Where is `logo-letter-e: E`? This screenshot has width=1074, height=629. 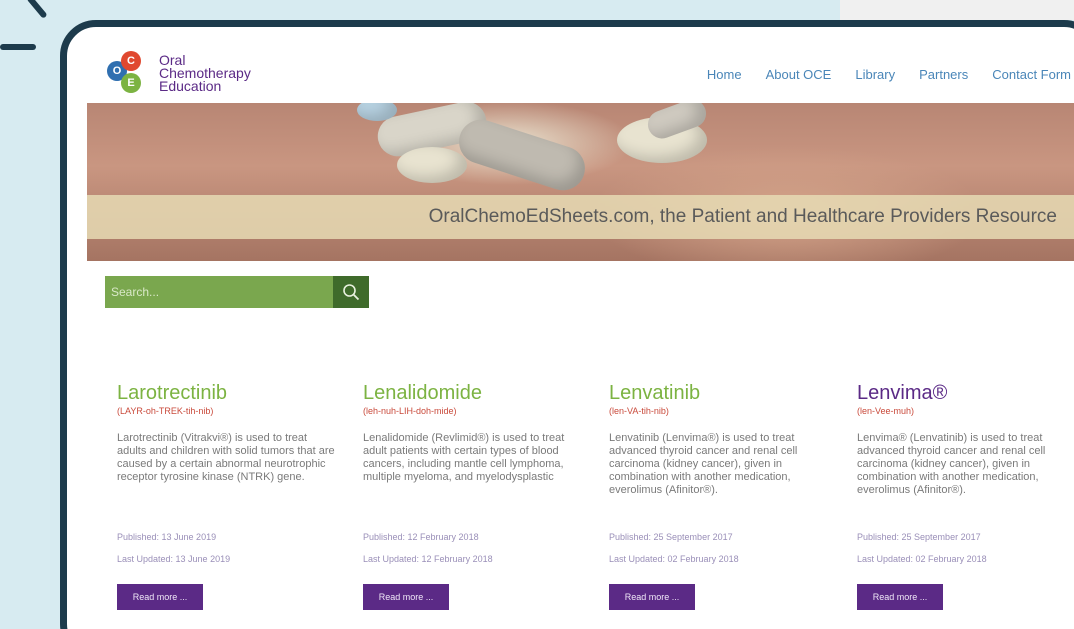
logo-letter-e: E is located at coordinates (131, 83).